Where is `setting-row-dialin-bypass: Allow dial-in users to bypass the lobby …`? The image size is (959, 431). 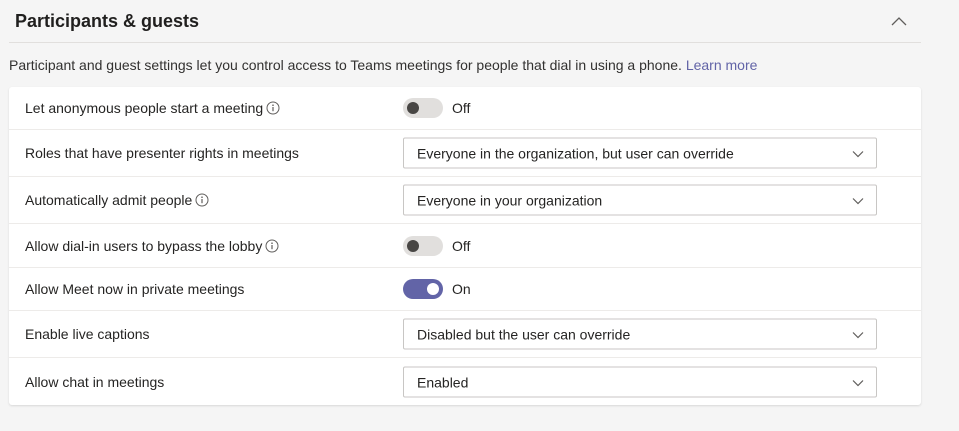 setting-row-dialin-bypass: Allow dial-in users to bypass the lobby … is located at coordinates (465, 246).